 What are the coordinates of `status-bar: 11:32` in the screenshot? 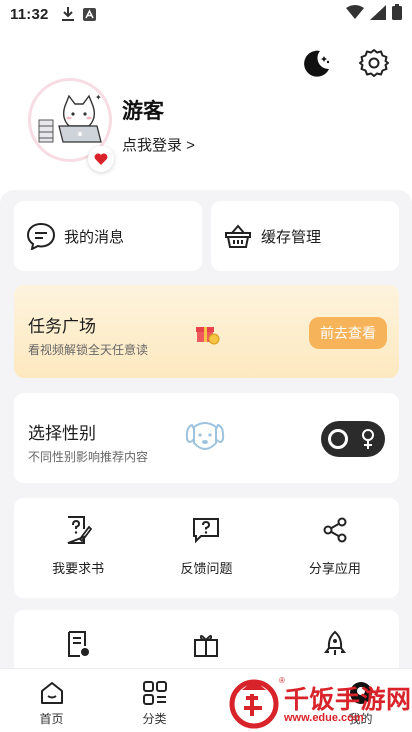 It's located at (206, 14).